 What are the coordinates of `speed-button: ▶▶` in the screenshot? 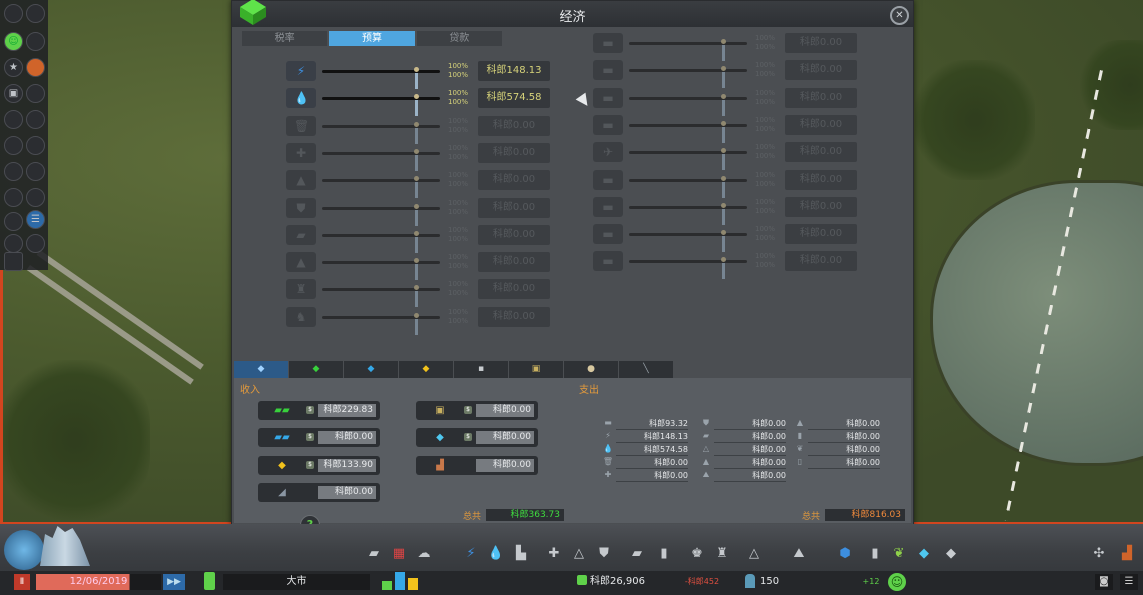 It's located at (174, 582).